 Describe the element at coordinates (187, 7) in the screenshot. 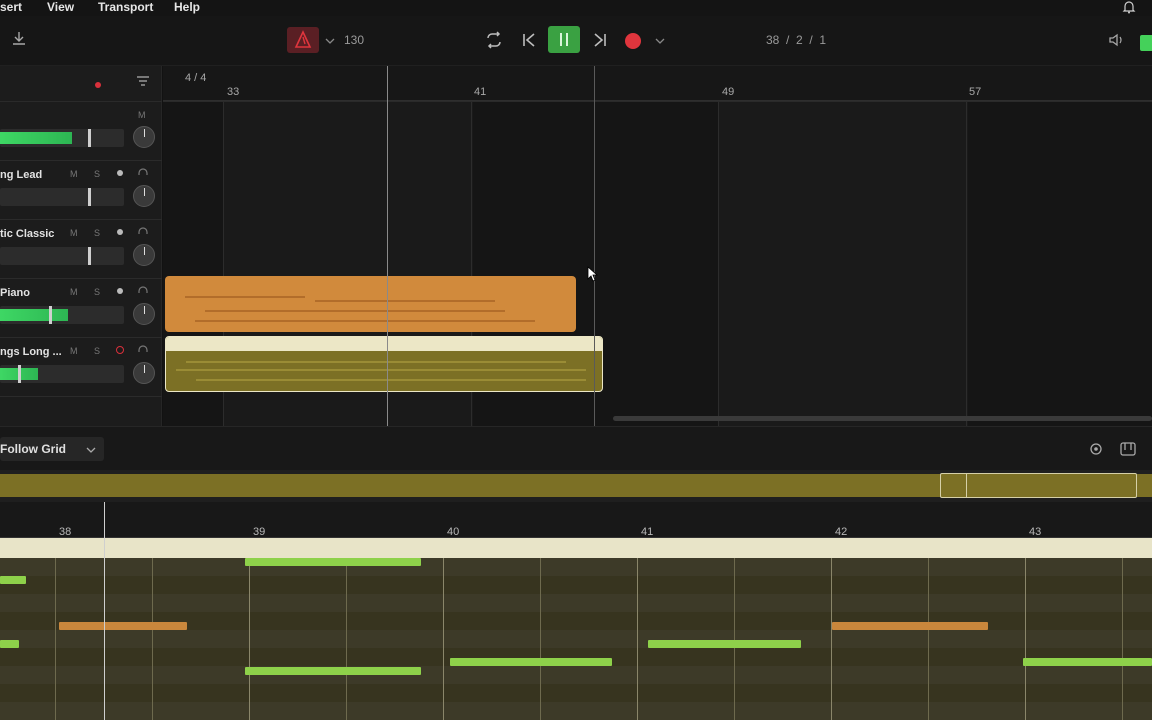

I see `menu-help: Help` at that location.